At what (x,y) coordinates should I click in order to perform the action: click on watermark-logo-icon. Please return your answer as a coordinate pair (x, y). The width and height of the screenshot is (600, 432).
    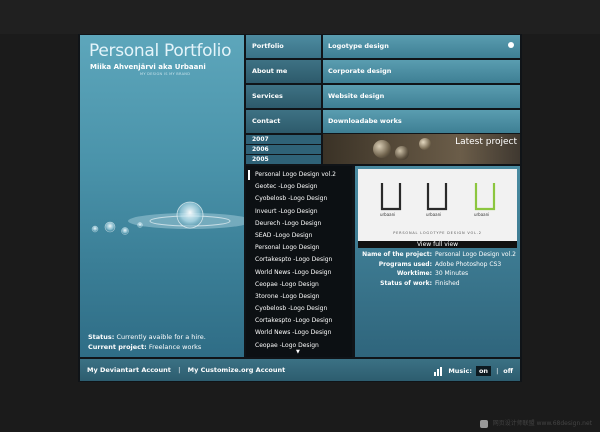
    Looking at the image, I should click on (483, 423).